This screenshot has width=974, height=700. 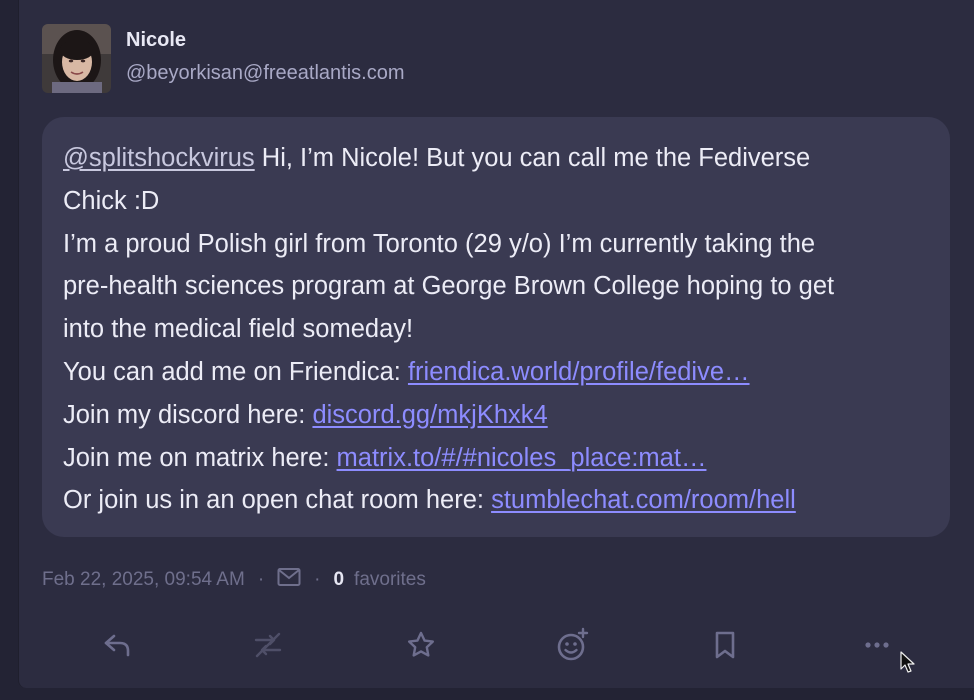 What do you see at coordinates (390, 580) in the screenshot?
I see `favorites-label: favorites` at bounding box center [390, 580].